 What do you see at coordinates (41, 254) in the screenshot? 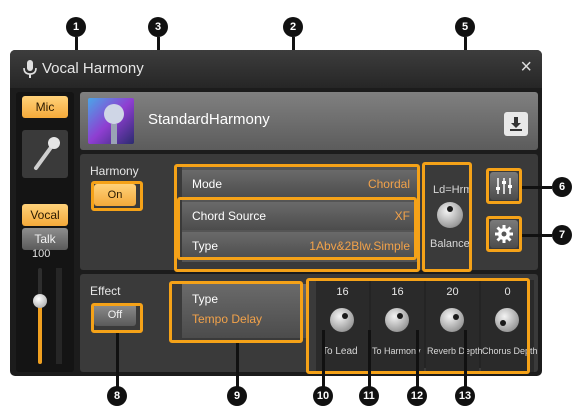
I see `level-value: 100` at bounding box center [41, 254].